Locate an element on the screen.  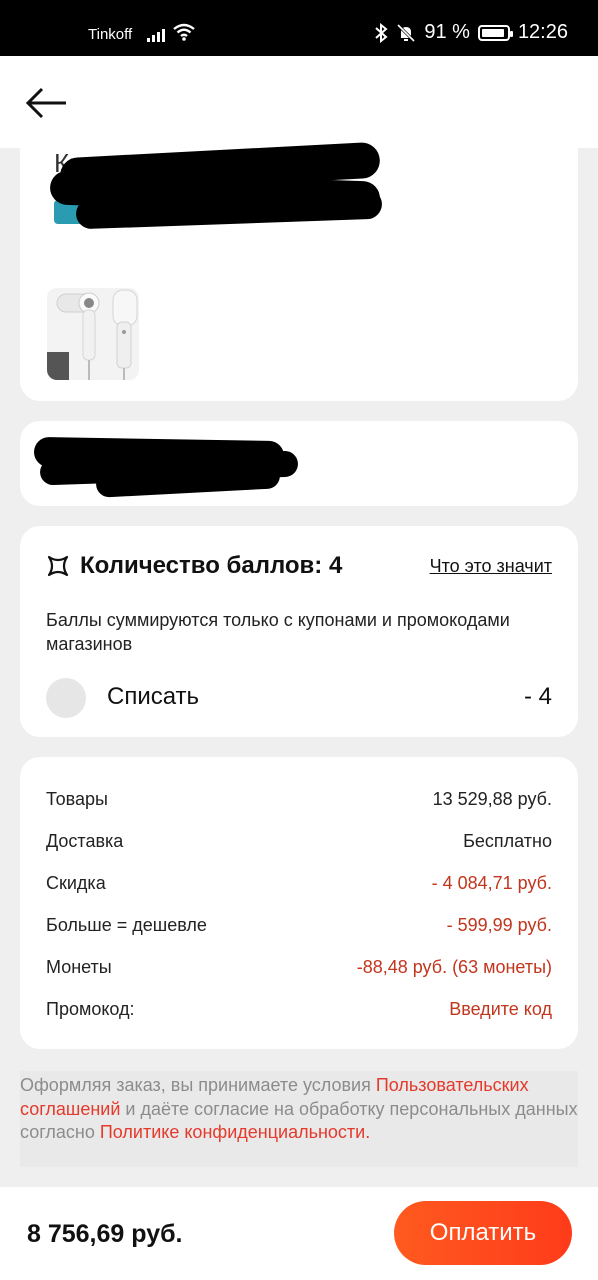
summary-row-bulk-discount: Больше = дешевле - 599,99 руб. is located at coordinates (299, 928).